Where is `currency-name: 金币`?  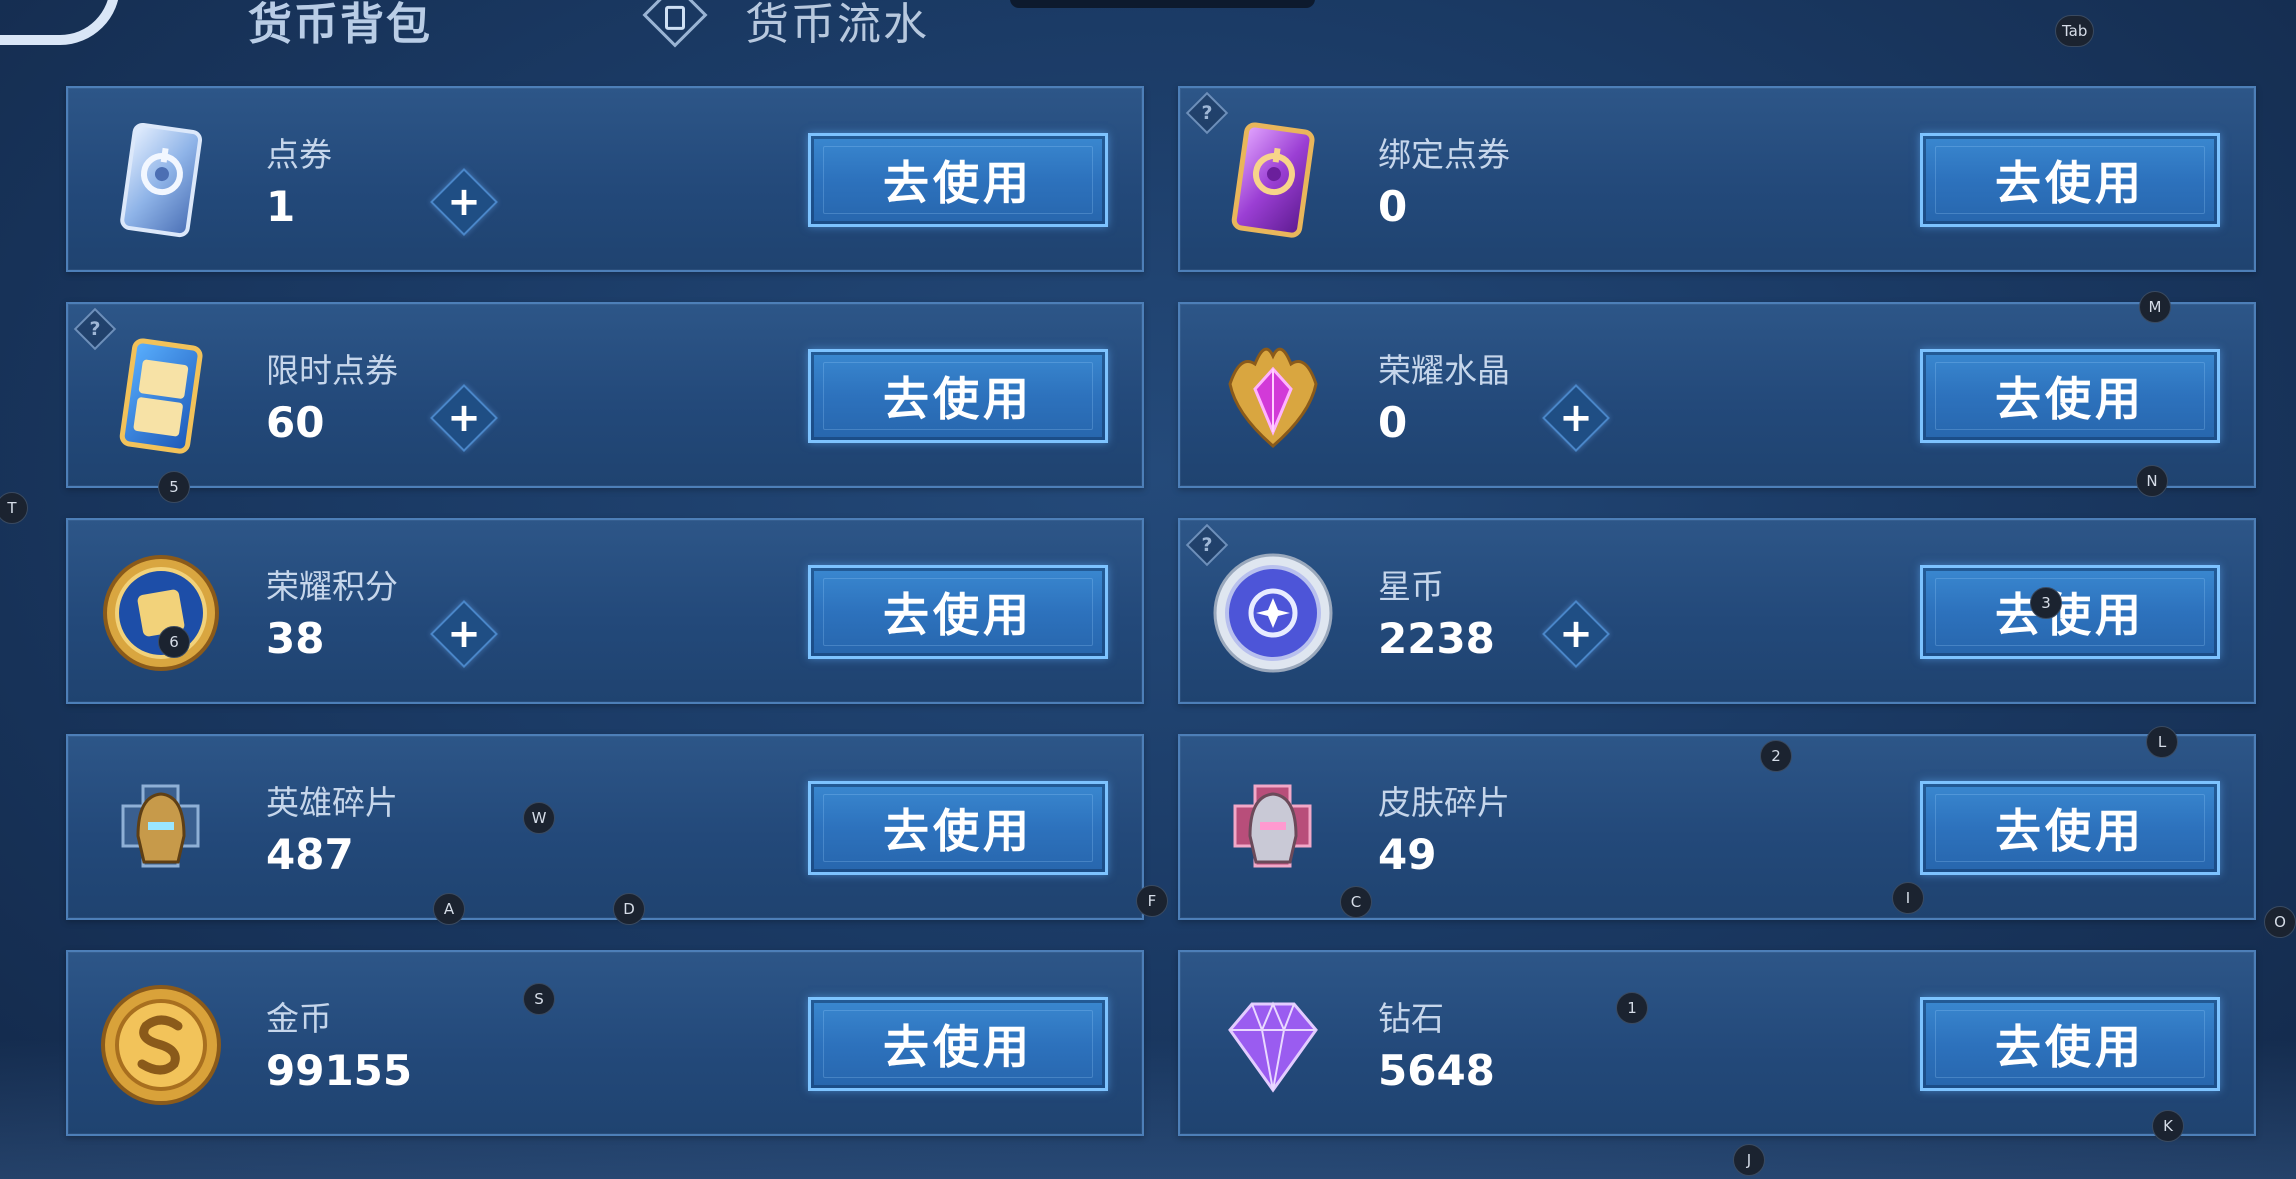
currency-name: 金币 is located at coordinates (299, 1018).